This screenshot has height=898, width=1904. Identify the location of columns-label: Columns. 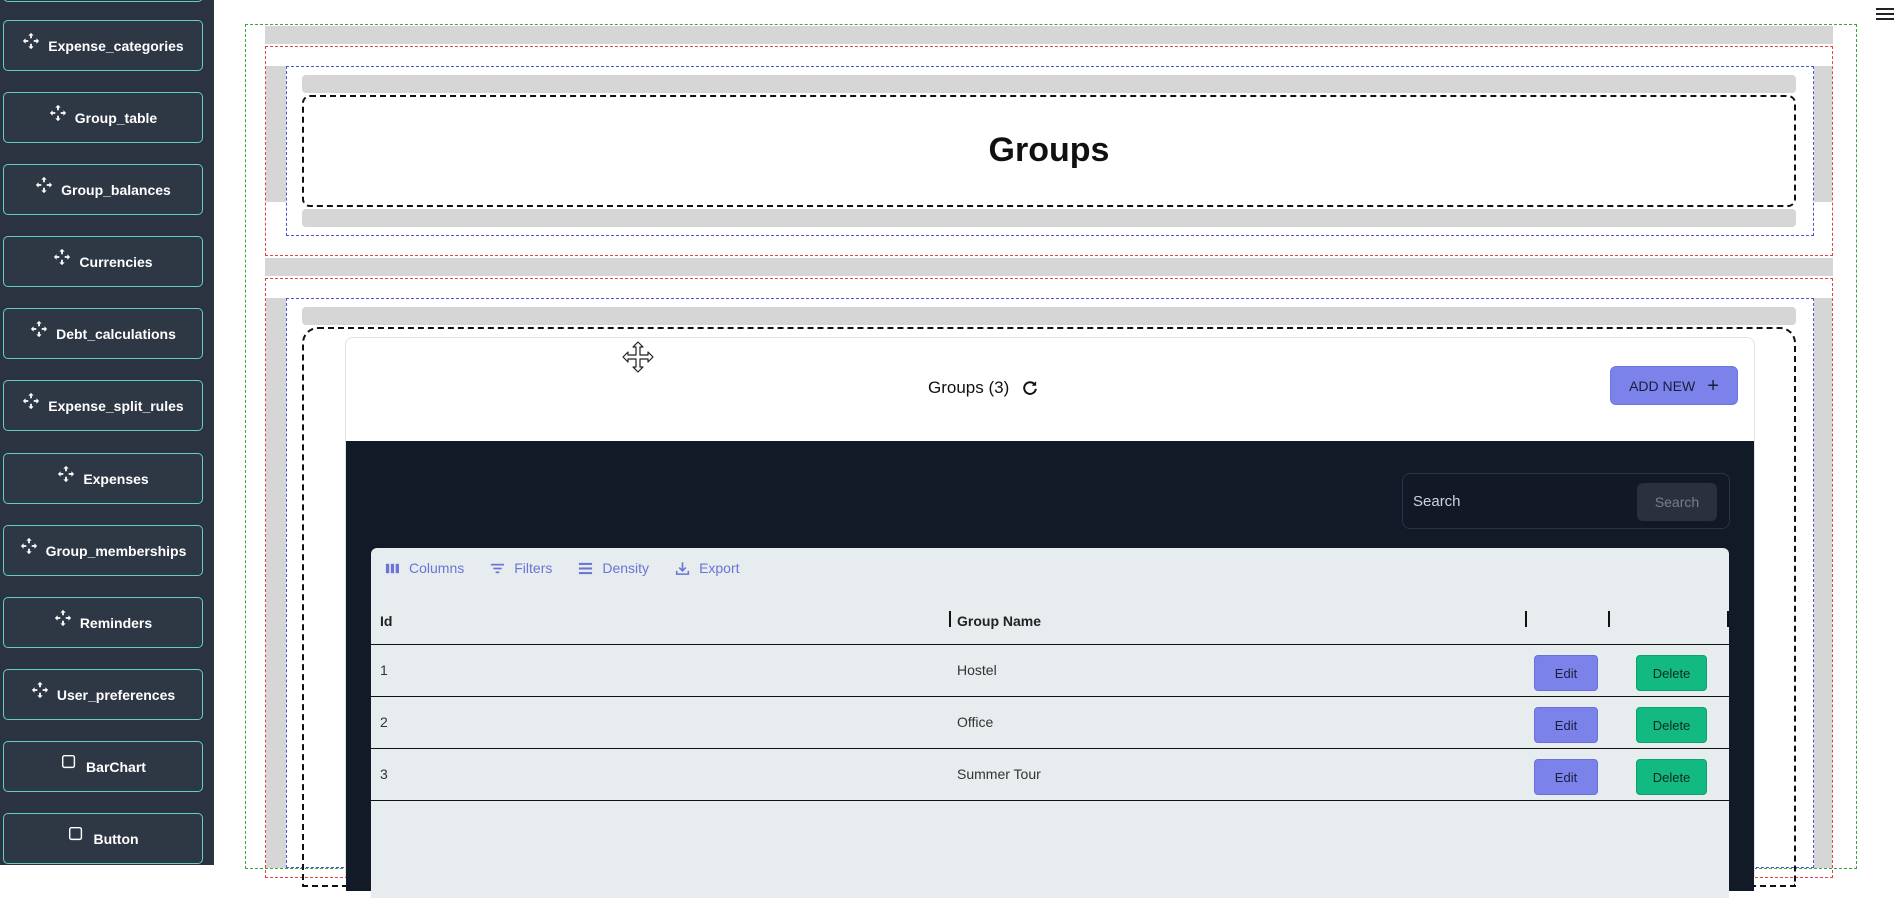
(437, 568).